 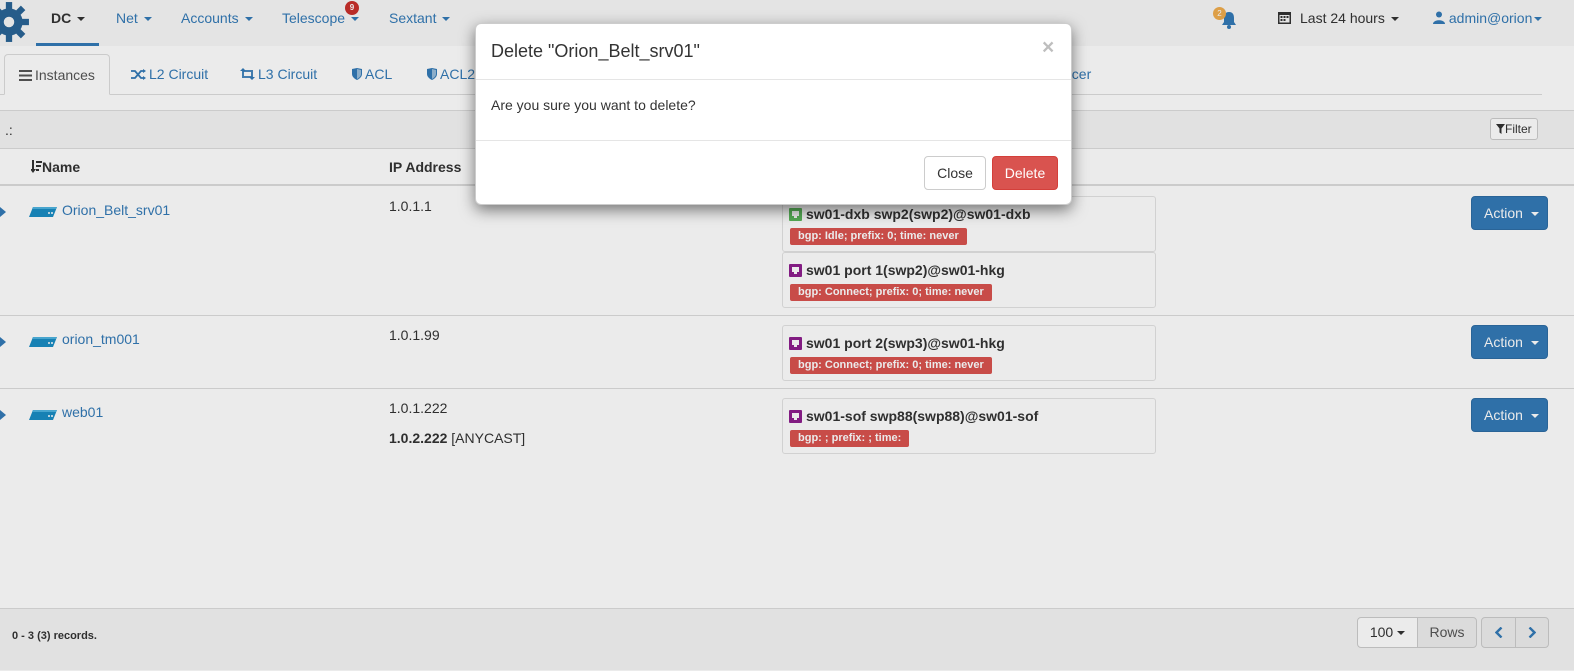 What do you see at coordinates (1048, 48) in the screenshot?
I see `close-icon: ×` at bounding box center [1048, 48].